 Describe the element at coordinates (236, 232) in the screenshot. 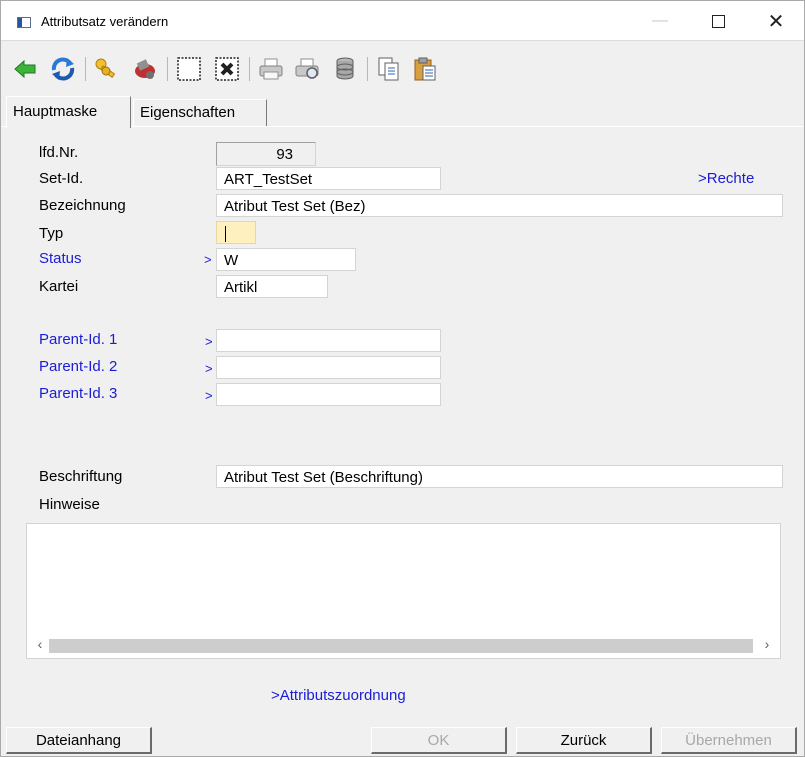

I see `typ-input` at that location.